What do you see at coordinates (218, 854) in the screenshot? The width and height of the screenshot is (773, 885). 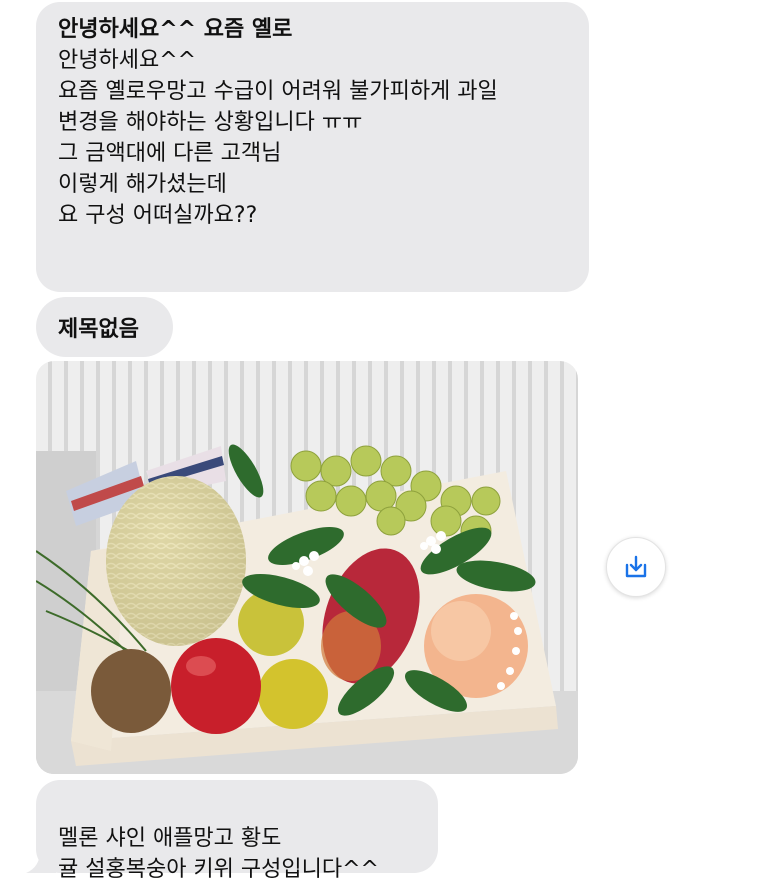 I see `message-body: 멜론 샤인 애플망고 황도 귤 설홍복숭아 키위 구성입니다^^` at bounding box center [218, 854].